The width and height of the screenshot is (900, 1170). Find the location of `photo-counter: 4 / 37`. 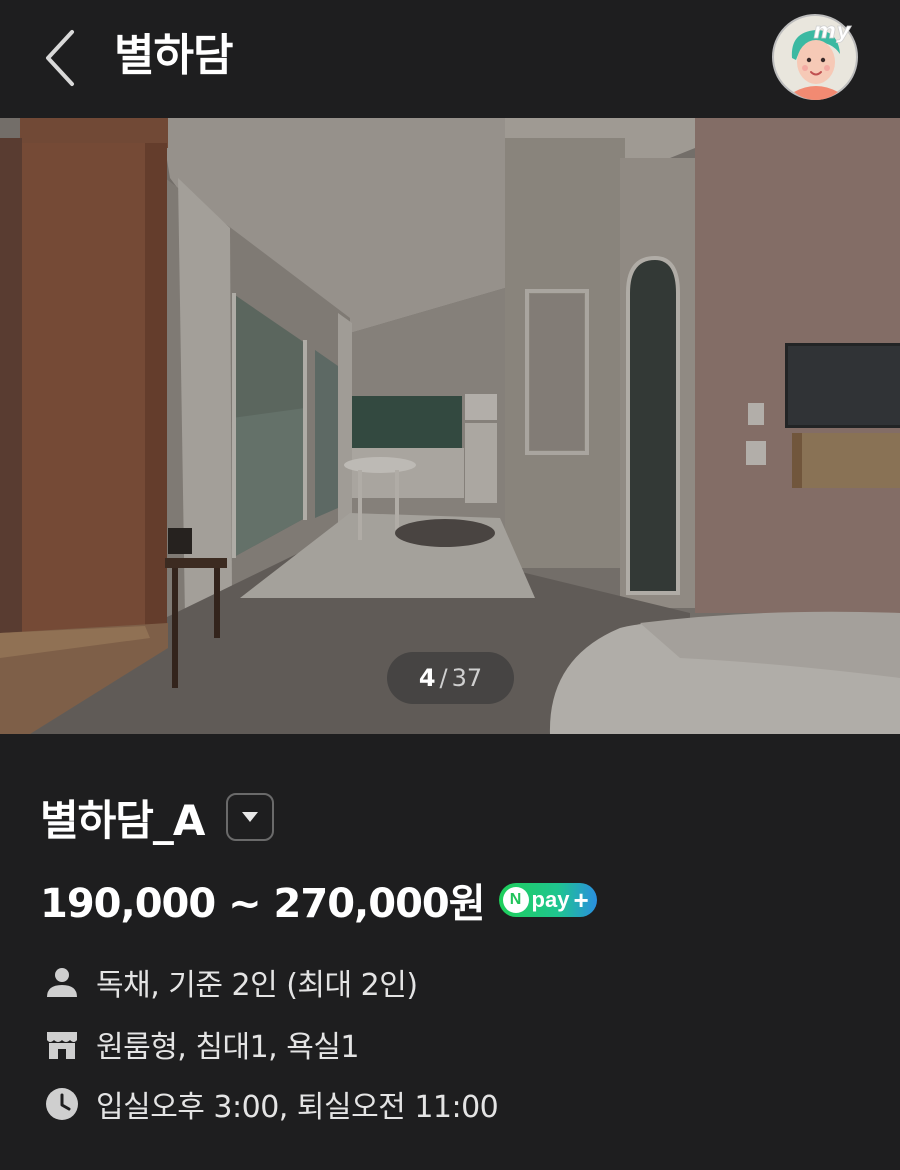

photo-counter: 4 / 37 is located at coordinates (450, 678).